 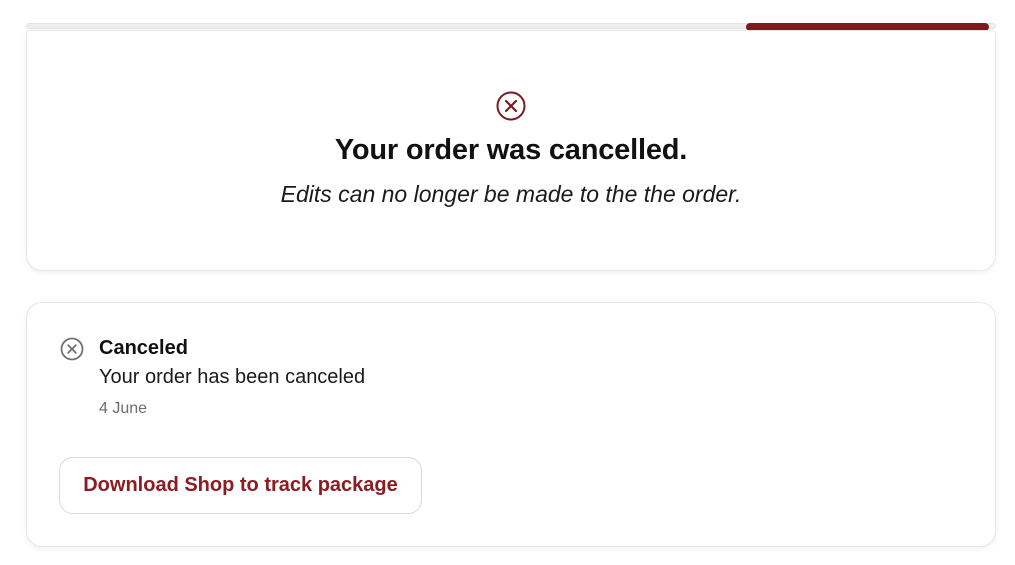 I want to click on cancellation-title: Your order was cancelled., so click(x=511, y=150).